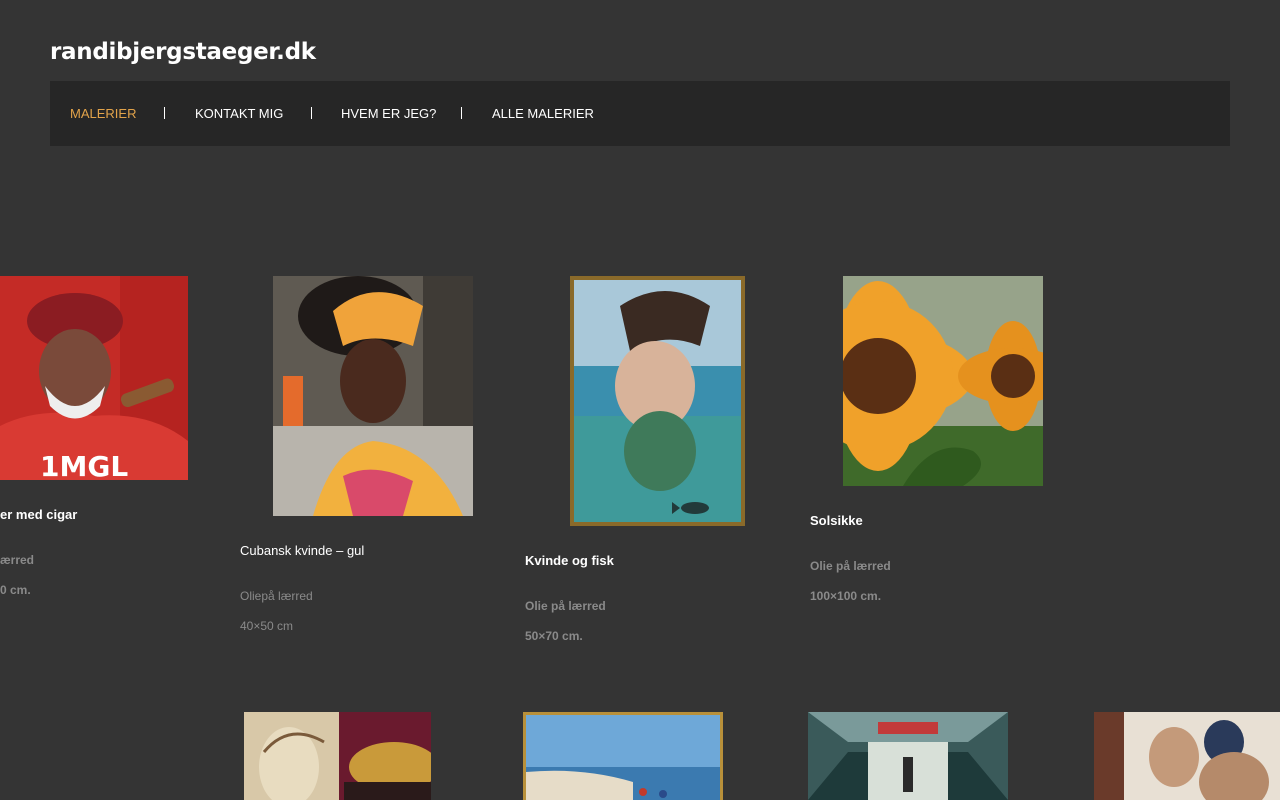  I want to click on painting-image-cuban-woman, so click(373, 396).